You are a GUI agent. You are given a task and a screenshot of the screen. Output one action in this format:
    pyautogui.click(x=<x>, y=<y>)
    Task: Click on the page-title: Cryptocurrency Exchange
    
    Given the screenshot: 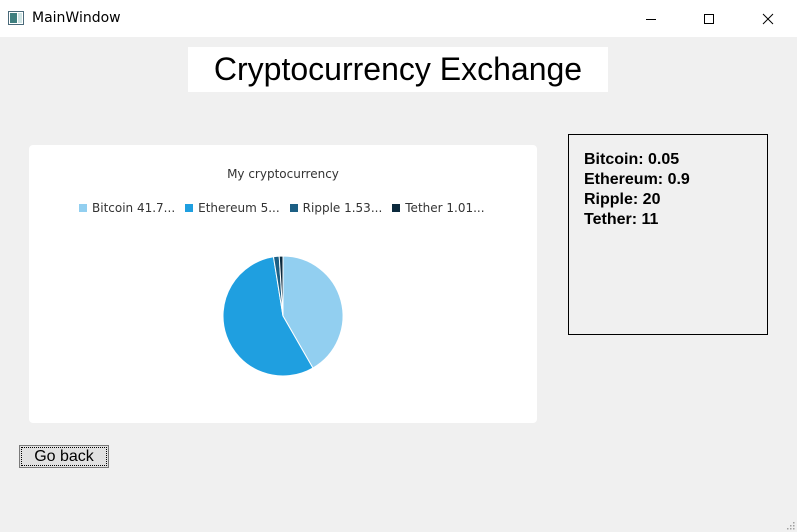 What is the action you would take?
    pyautogui.click(x=398, y=69)
    